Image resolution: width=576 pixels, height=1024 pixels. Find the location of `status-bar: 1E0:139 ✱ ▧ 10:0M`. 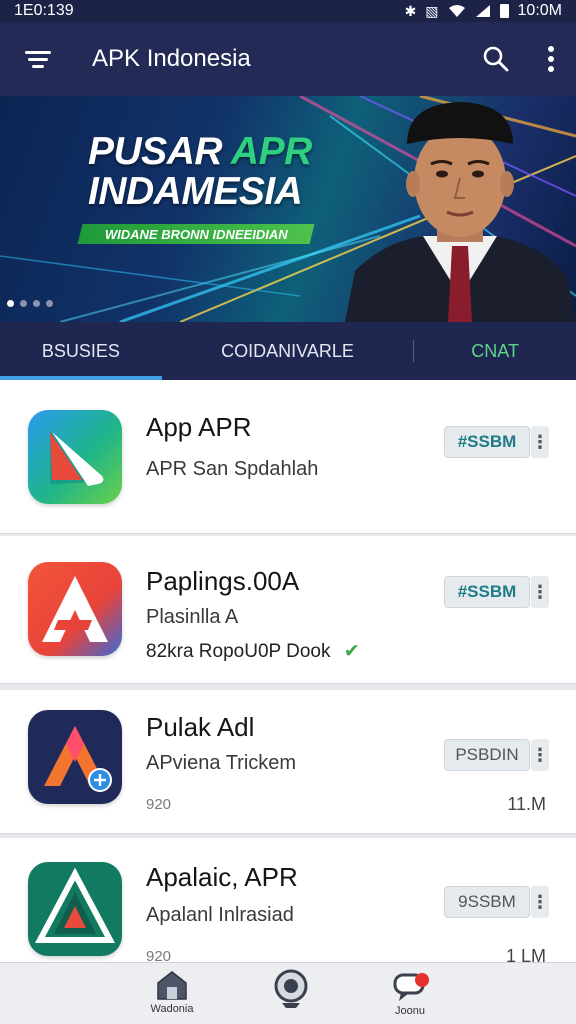

status-bar: 1E0:139 ✱ ▧ 10:0M is located at coordinates (288, 11).